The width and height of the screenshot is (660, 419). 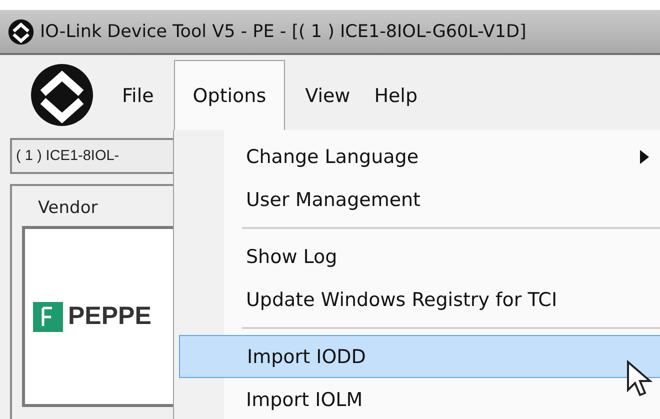 I want to click on window-title: IO-Link Device Tool V5 - PE - [( 1 ) ICE1-8IOL-G60L-V1D], so click(x=283, y=32).